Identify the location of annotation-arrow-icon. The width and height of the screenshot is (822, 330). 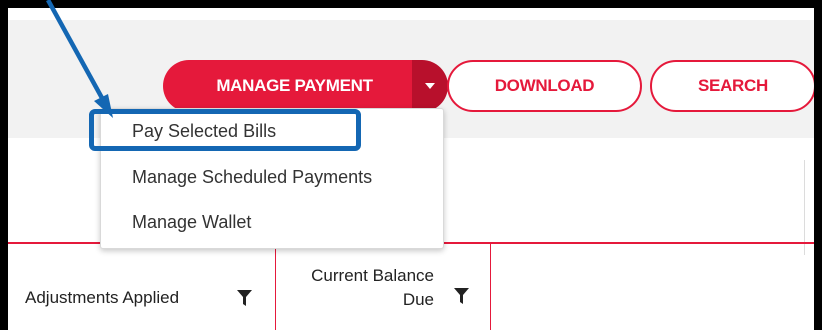
(79, 59).